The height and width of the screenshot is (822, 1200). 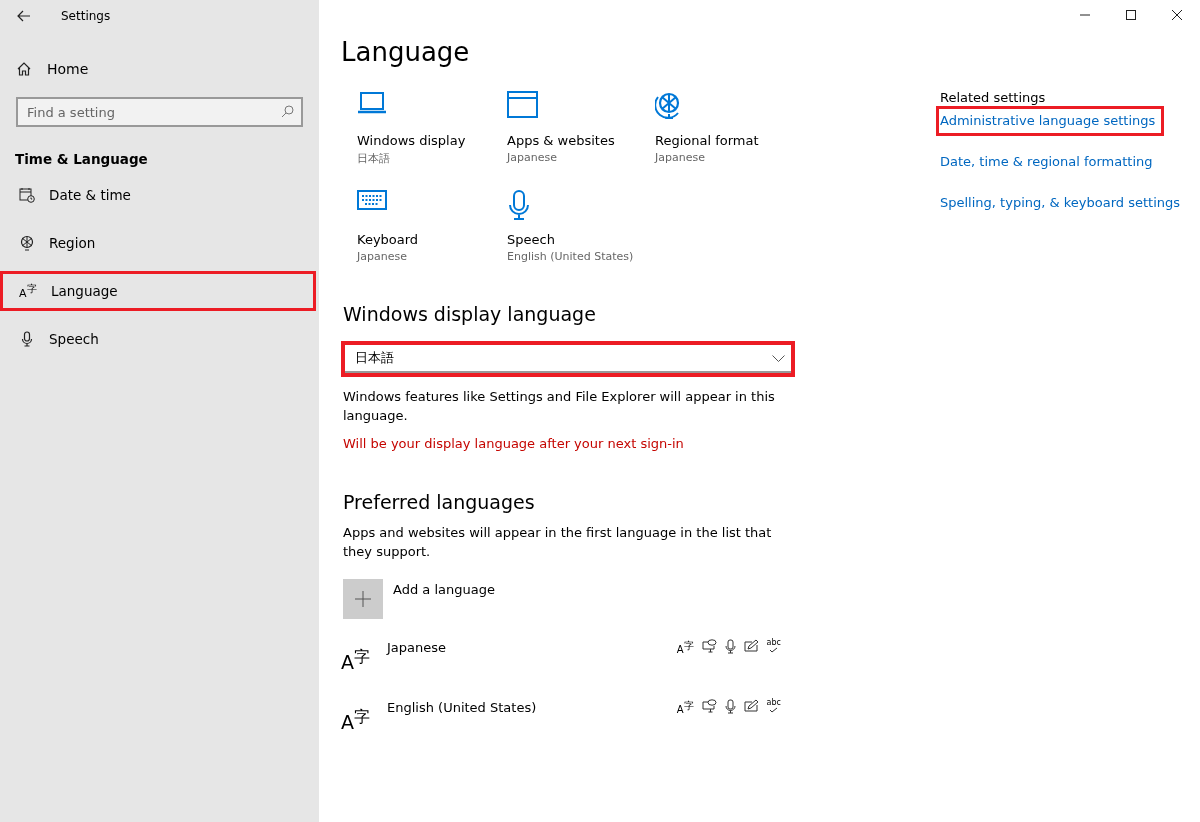 I want to click on tile-value: English (United States), so click(x=571, y=256).